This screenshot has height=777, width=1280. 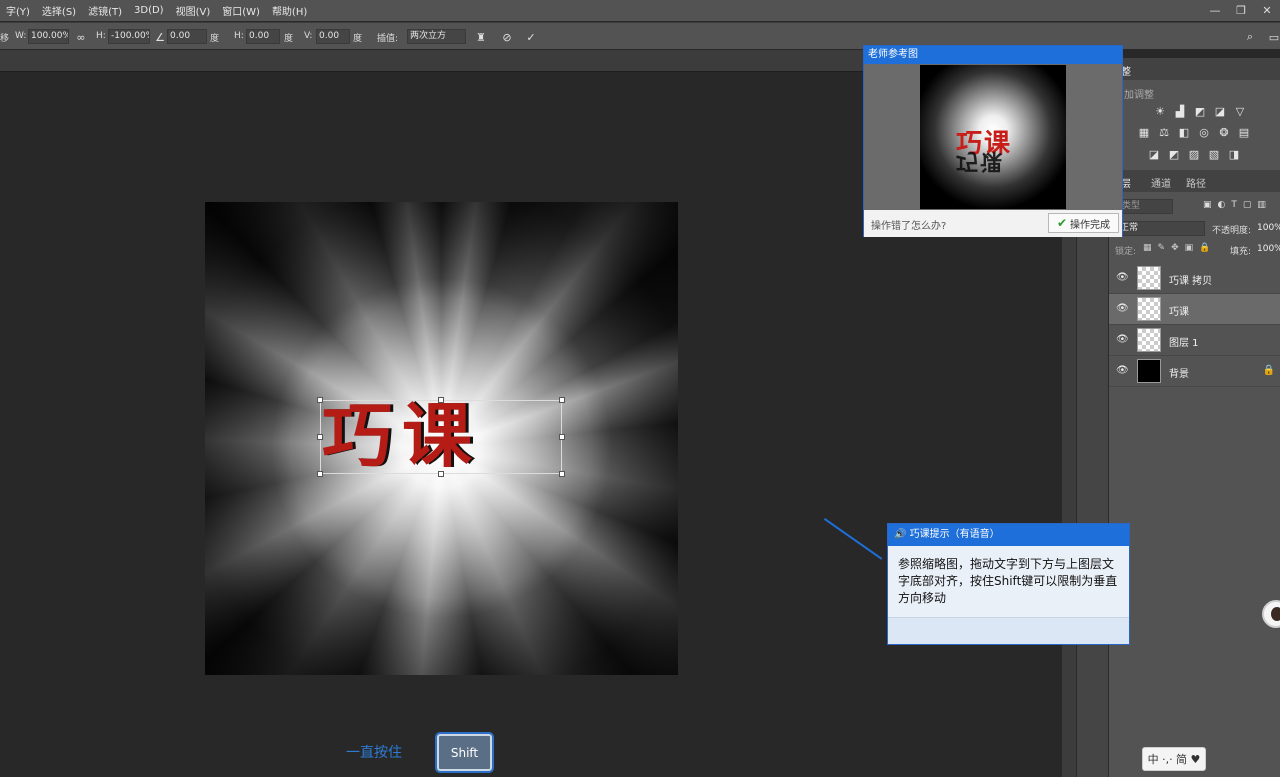 I want to click on vskew-unit: 度, so click(x=358, y=39).